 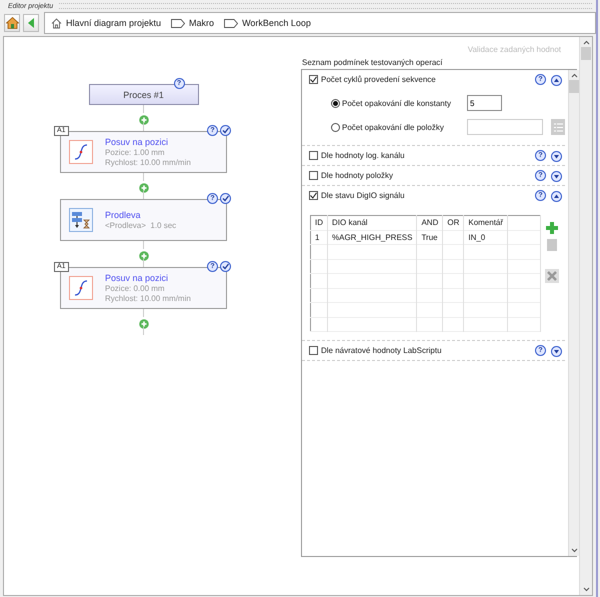 I want to click on value-field: 5, so click(x=484, y=103).